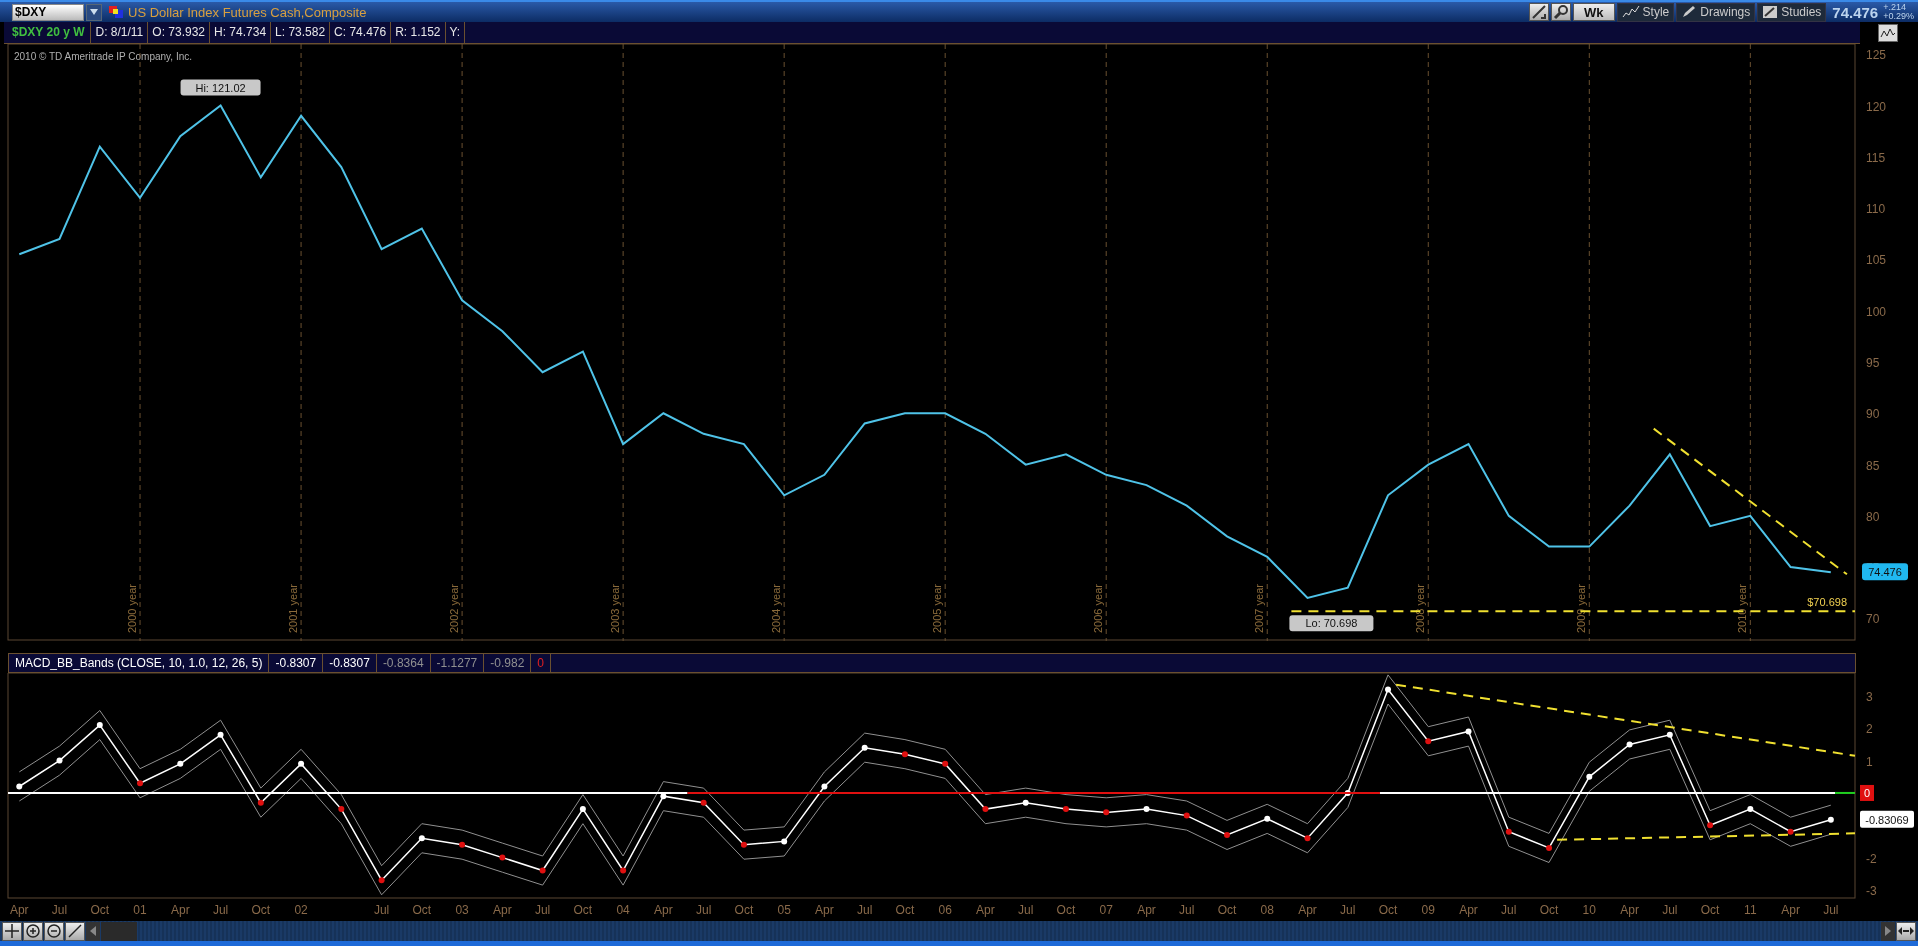 Image resolution: width=1918 pixels, height=946 pixels. I want to click on quote-field: L: 73.582, so click(301, 32).